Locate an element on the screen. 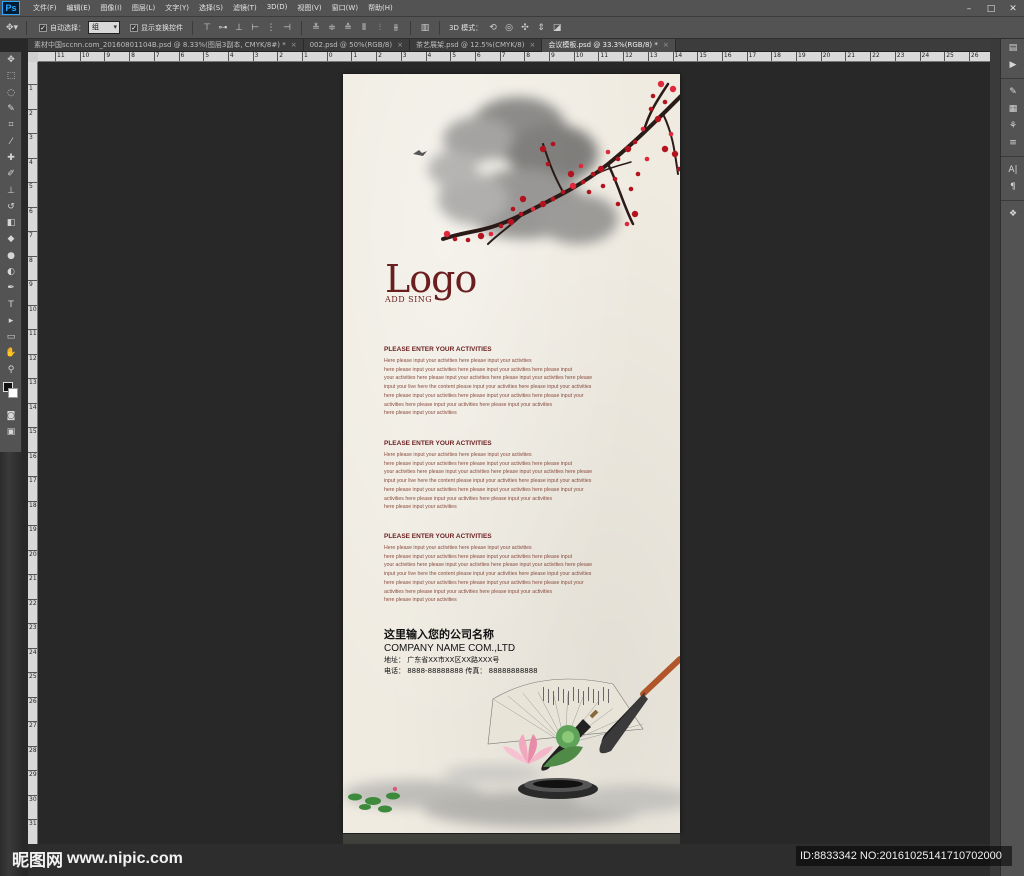  healing-brush-tool-icon: ✚ is located at coordinates (11, 158).